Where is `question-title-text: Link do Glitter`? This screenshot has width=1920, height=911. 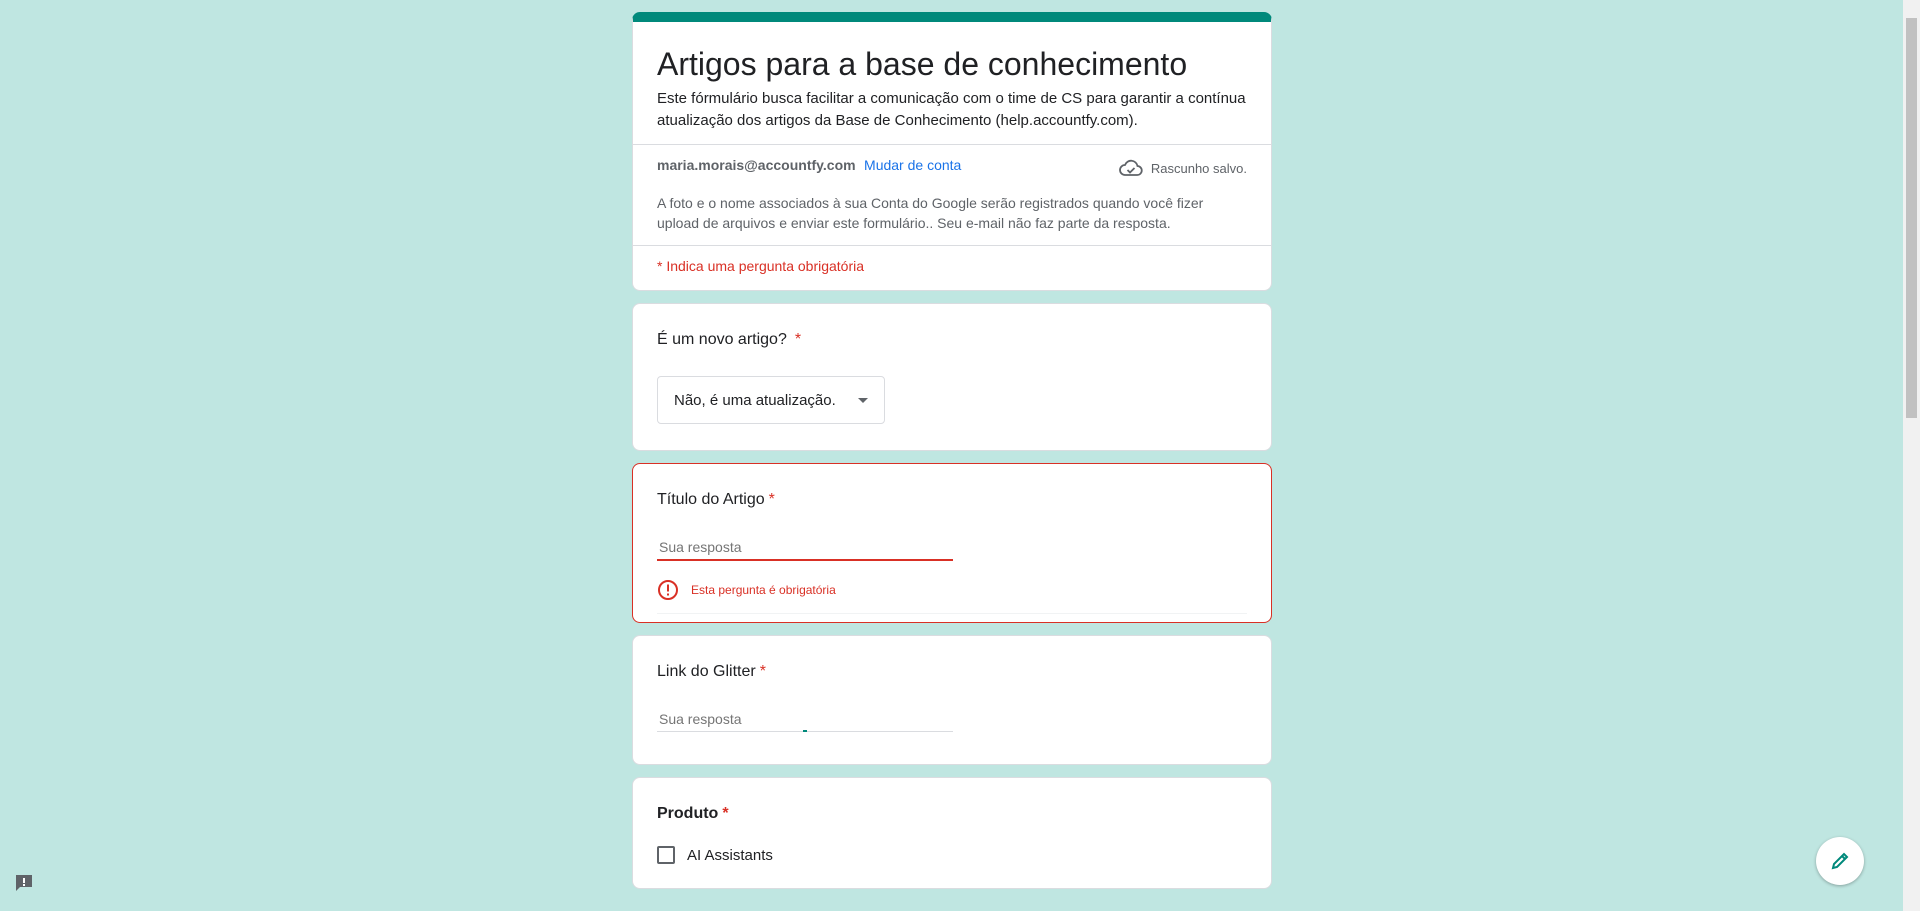
question-title-text: Link do Glitter is located at coordinates (706, 671).